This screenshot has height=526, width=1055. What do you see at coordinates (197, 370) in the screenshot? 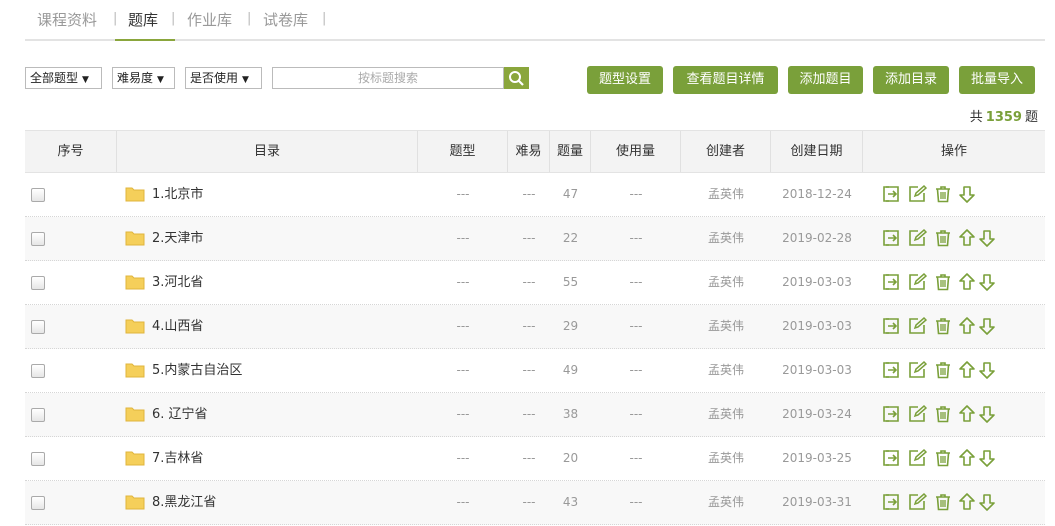
I see `catalog-name-link: 5.内蒙古自治区` at bounding box center [197, 370].